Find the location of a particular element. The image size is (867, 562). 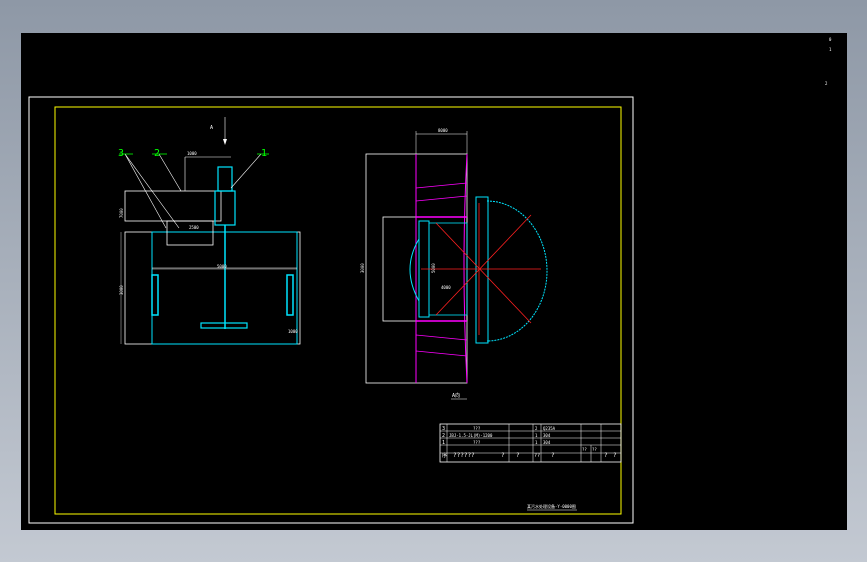

side-mark-1: 1 is located at coordinates (830, 49).